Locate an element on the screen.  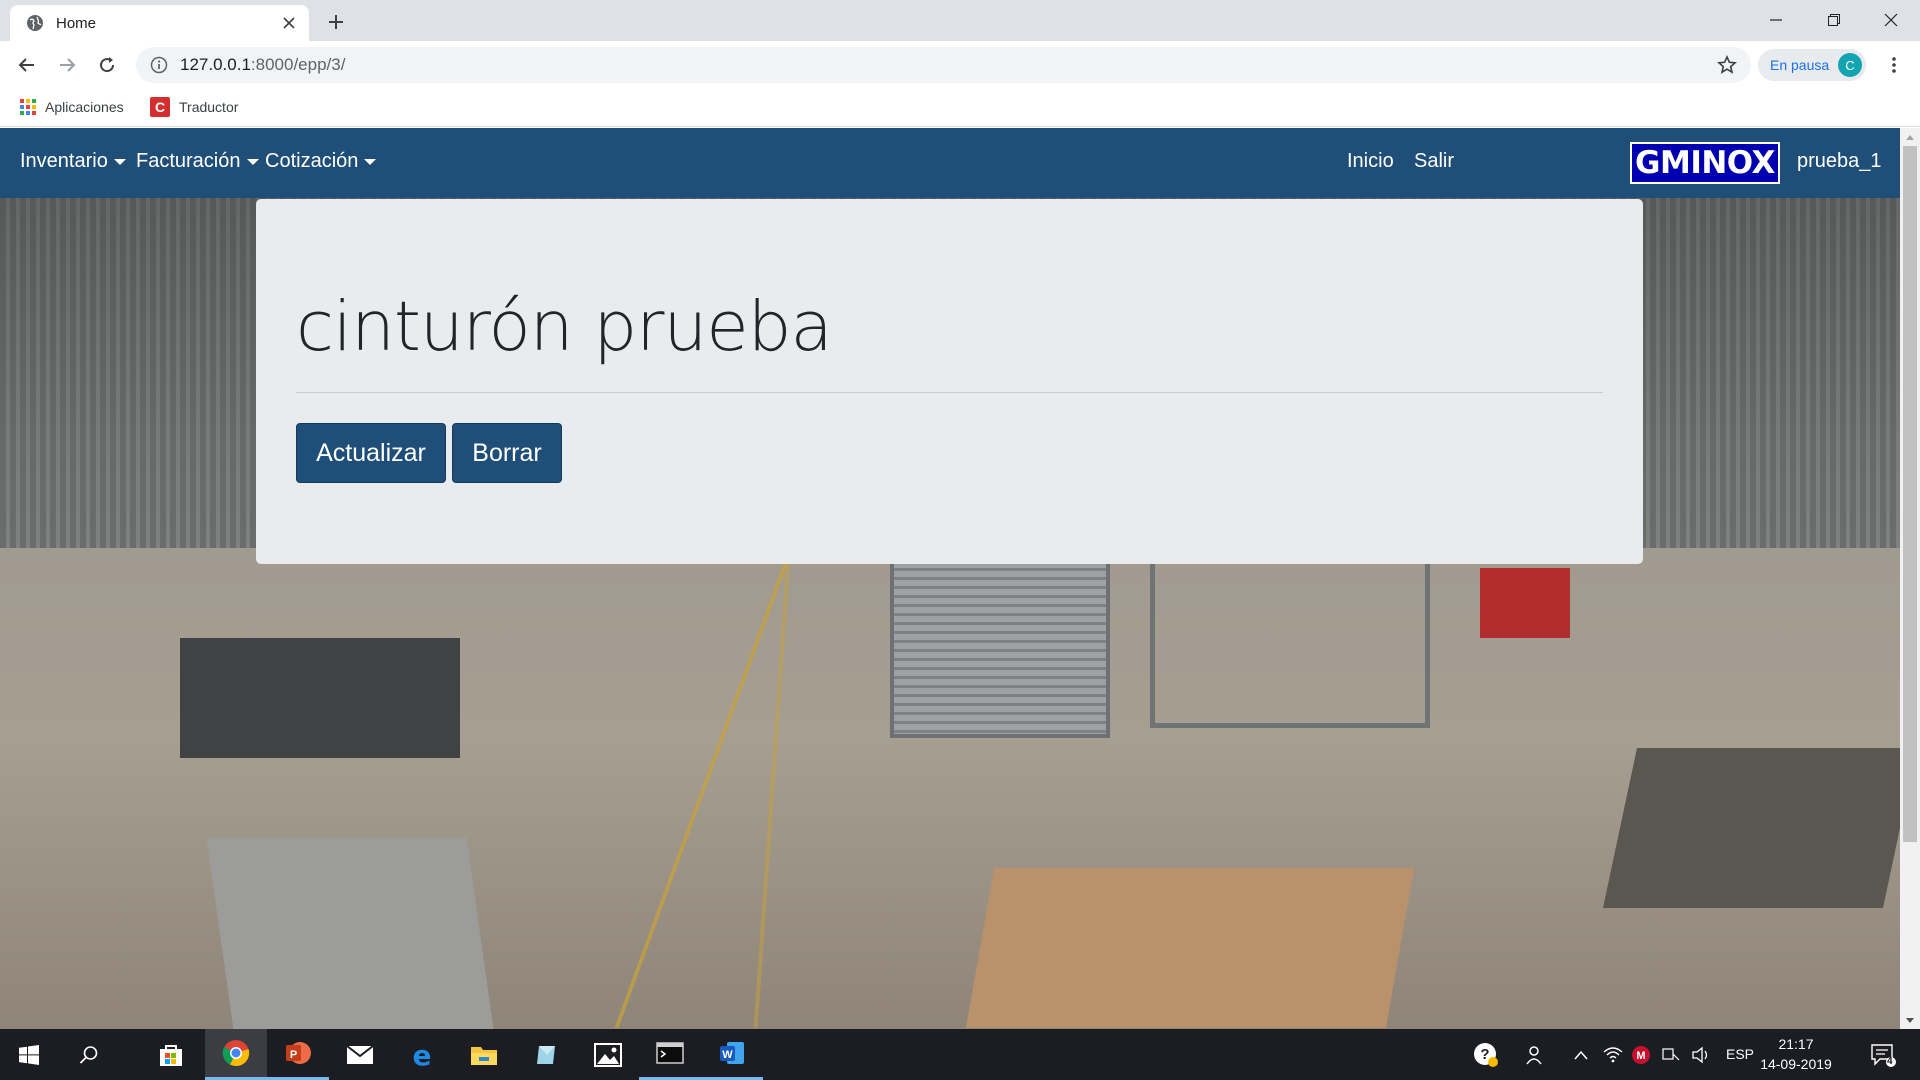
close-icon is located at coordinates (289, 23).